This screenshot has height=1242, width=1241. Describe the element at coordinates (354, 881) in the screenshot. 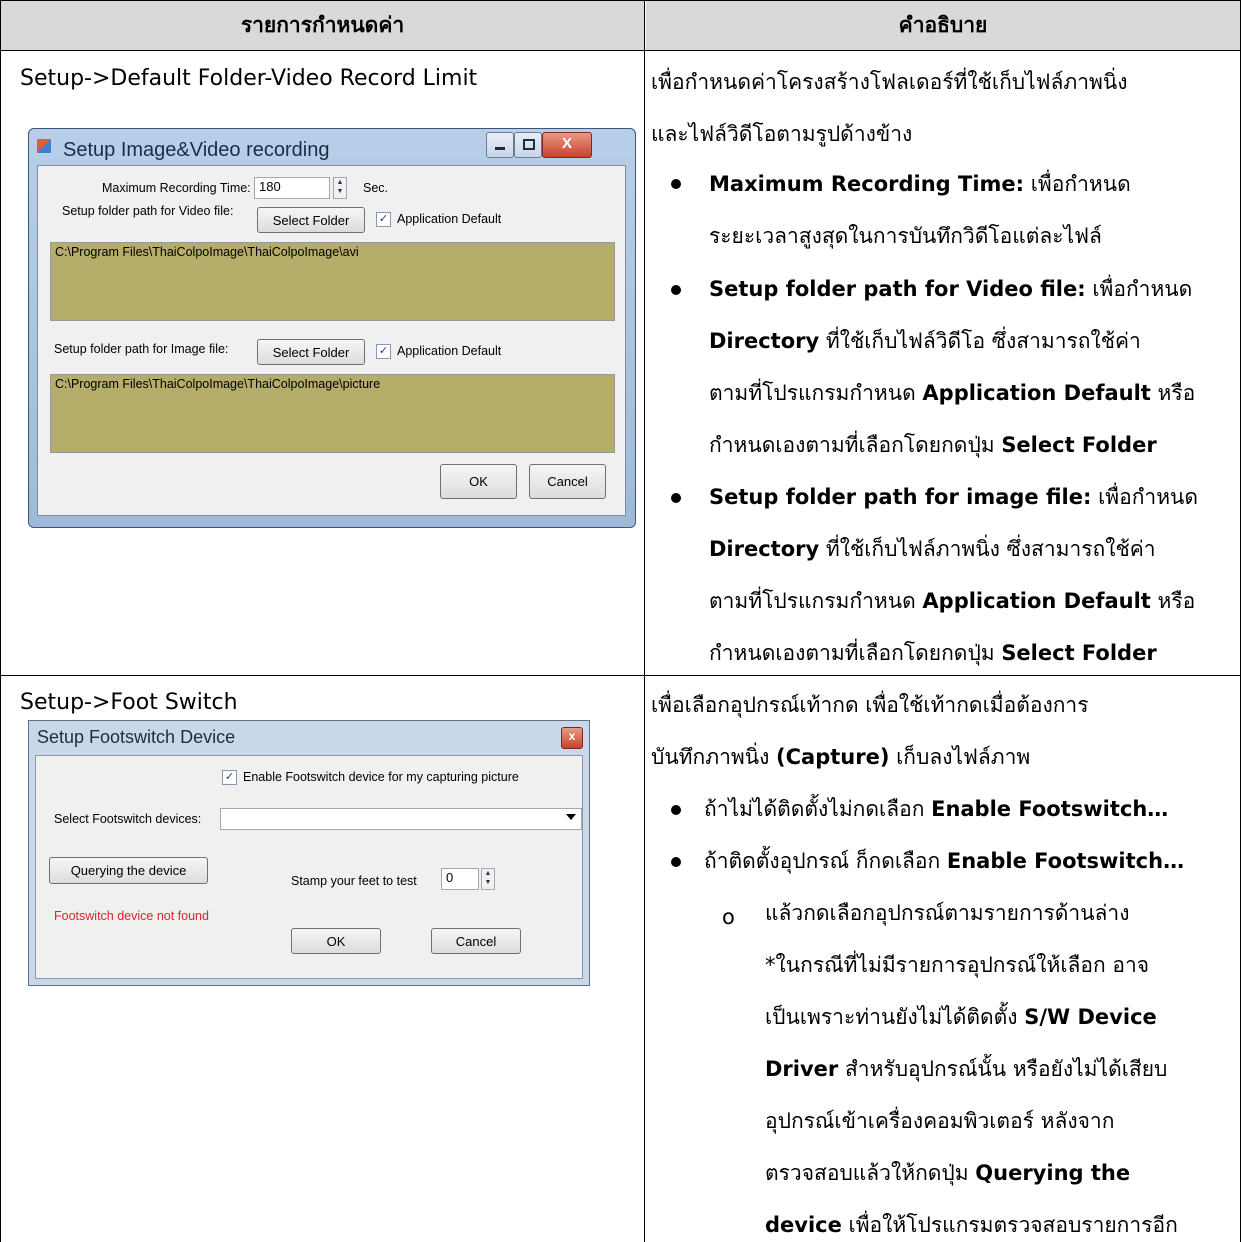

I see `stamp-label: Stamp your feet to test` at that location.